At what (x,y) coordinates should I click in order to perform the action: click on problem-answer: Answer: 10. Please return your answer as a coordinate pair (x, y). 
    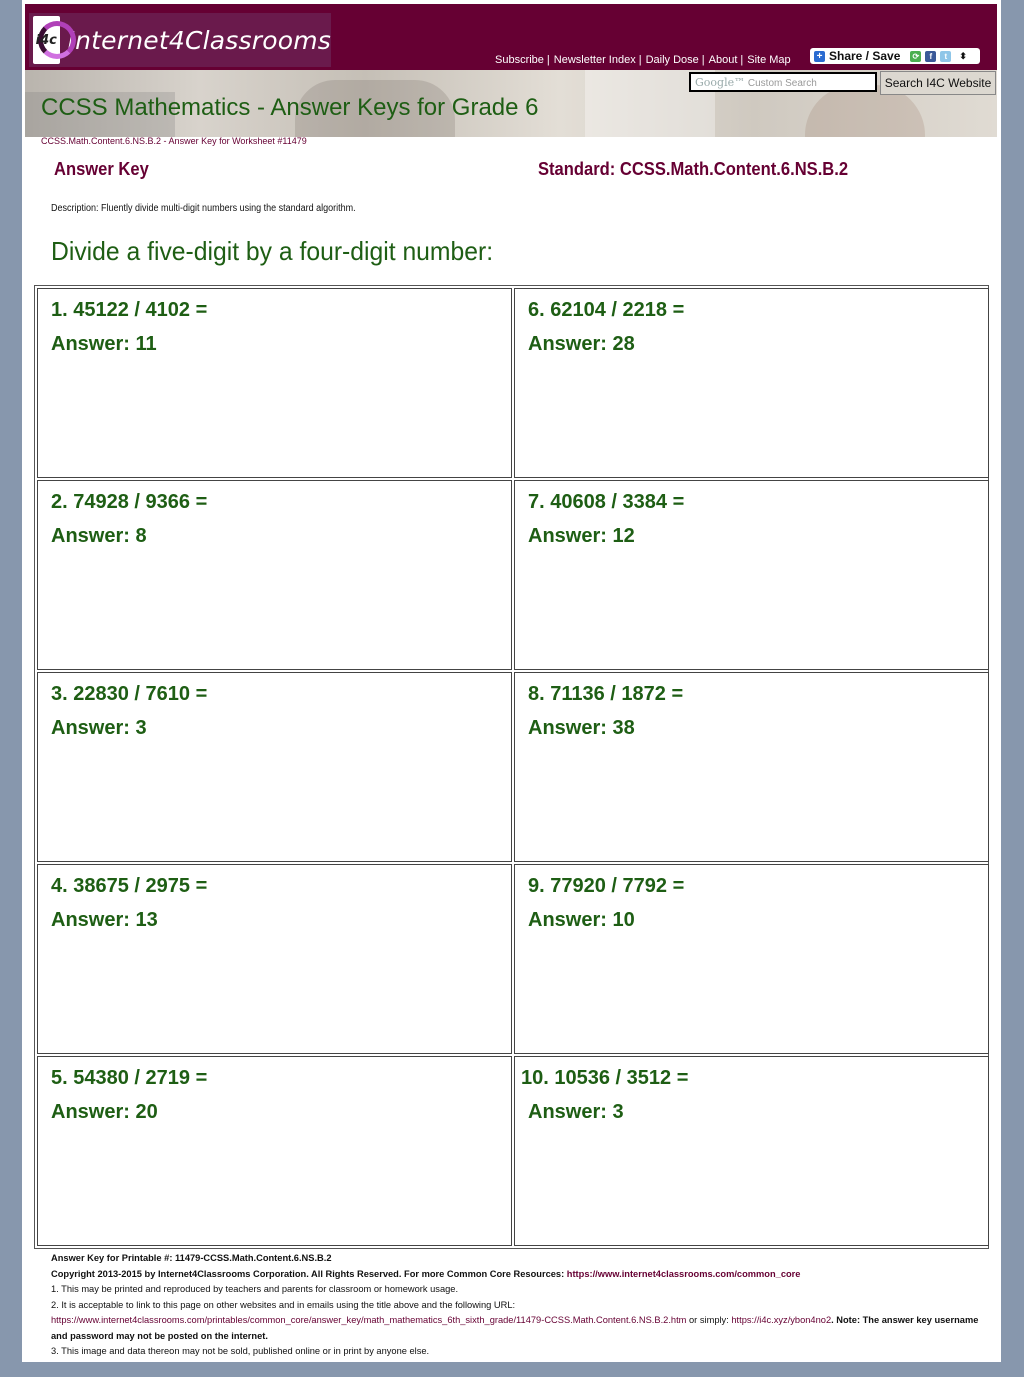
    Looking at the image, I should click on (581, 920).